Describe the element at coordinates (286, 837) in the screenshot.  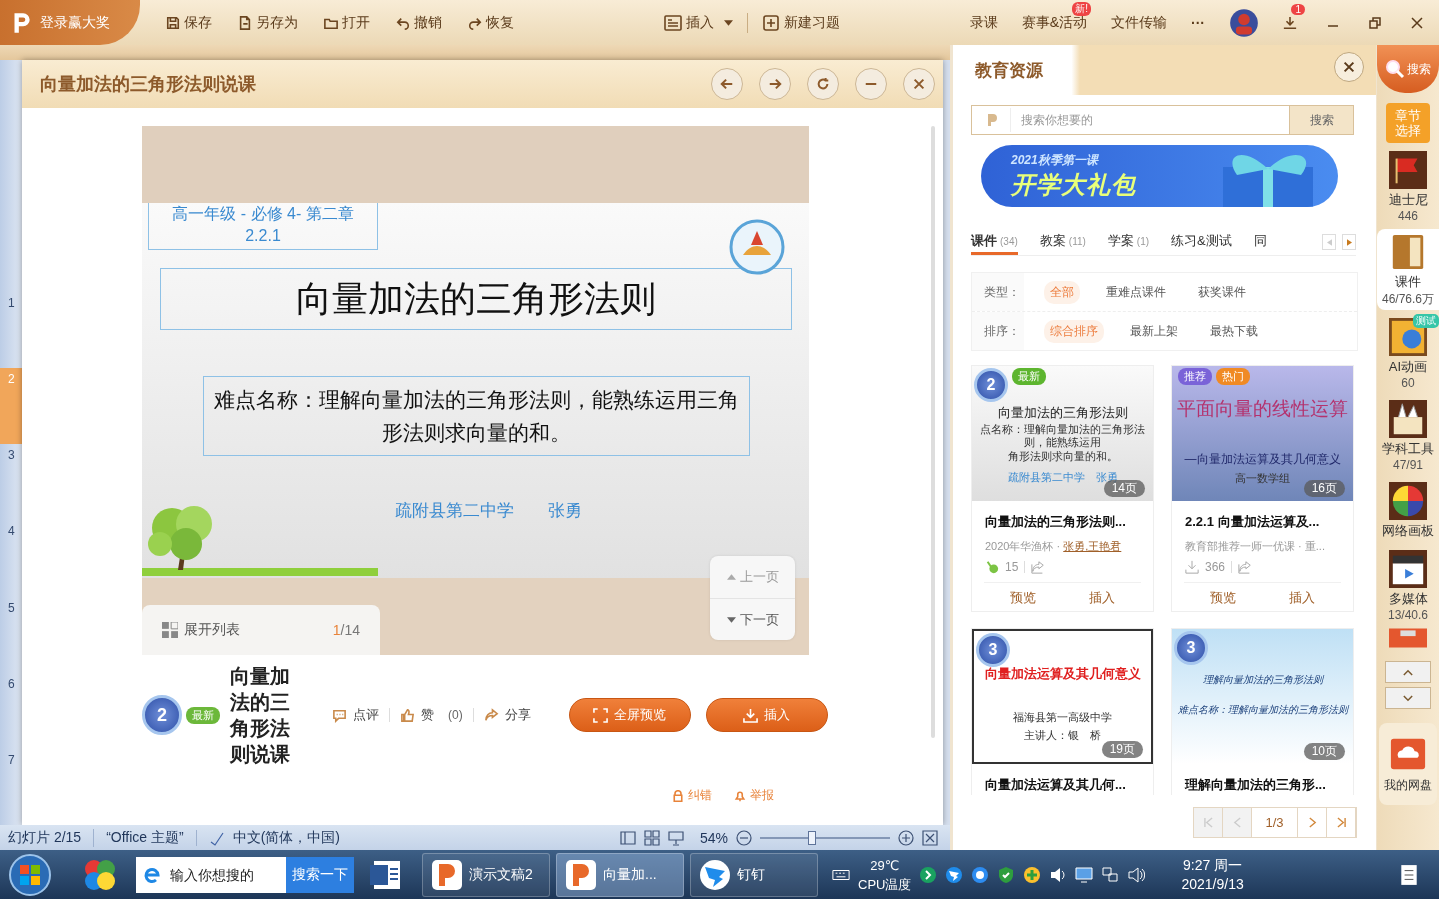
I see `language: 中文(简体，中国)` at that location.